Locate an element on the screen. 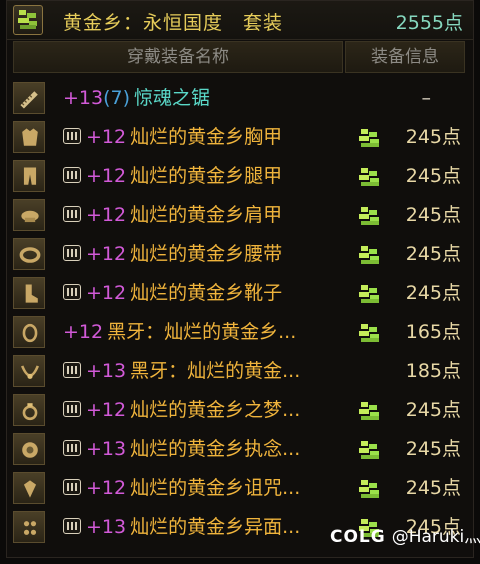  bracelet-icon is located at coordinates (29, 332).